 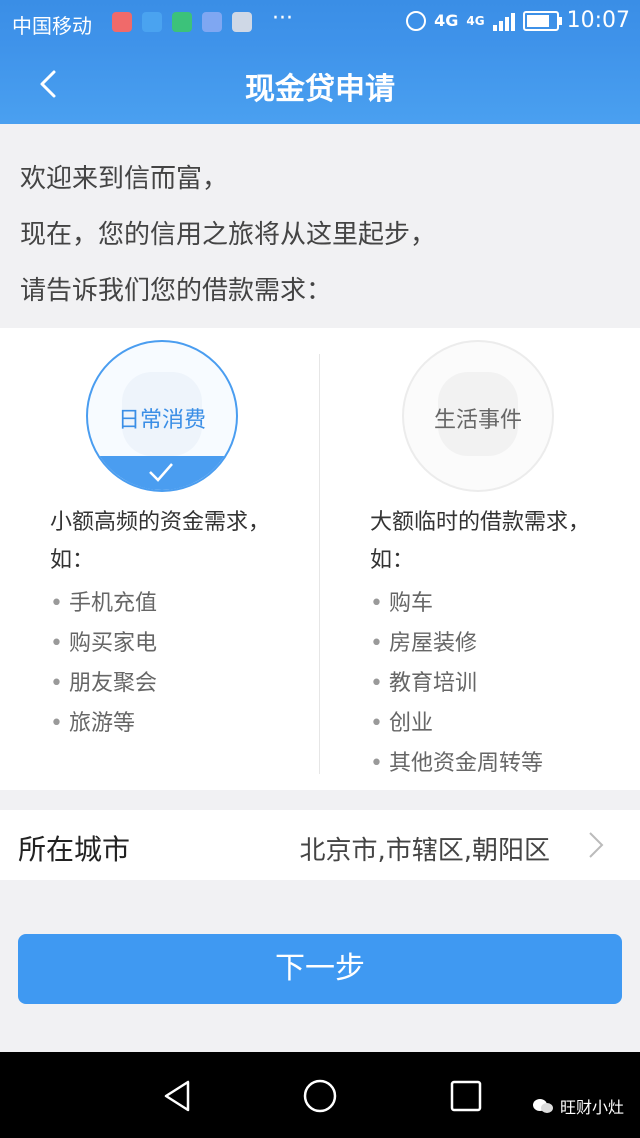 What do you see at coordinates (103, 644) in the screenshot?
I see `list-item: 购买家电` at bounding box center [103, 644].